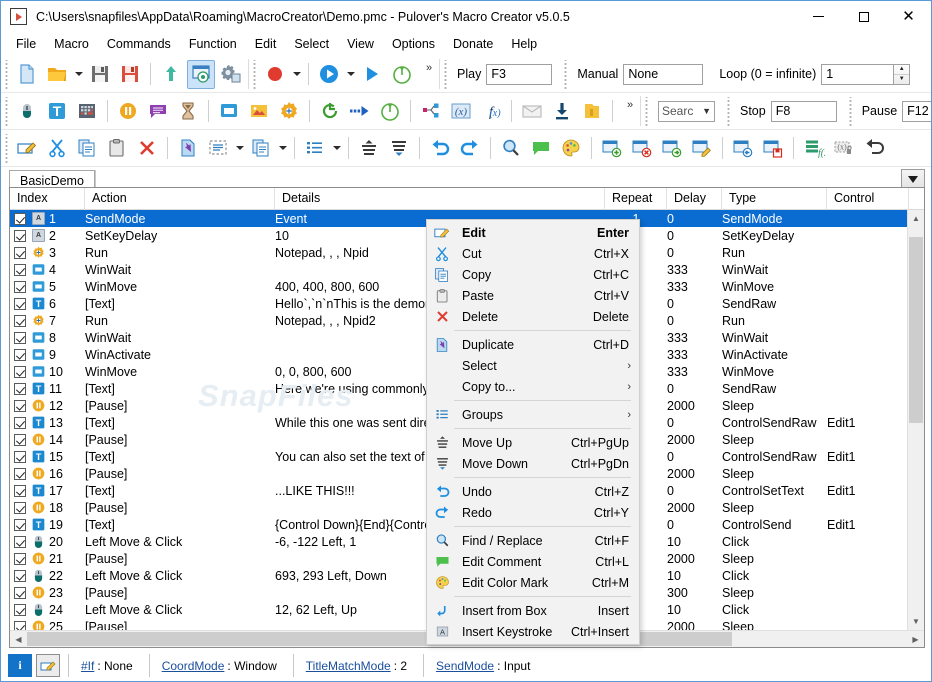  I want to click on column-header-action: Action, so click(180, 199).